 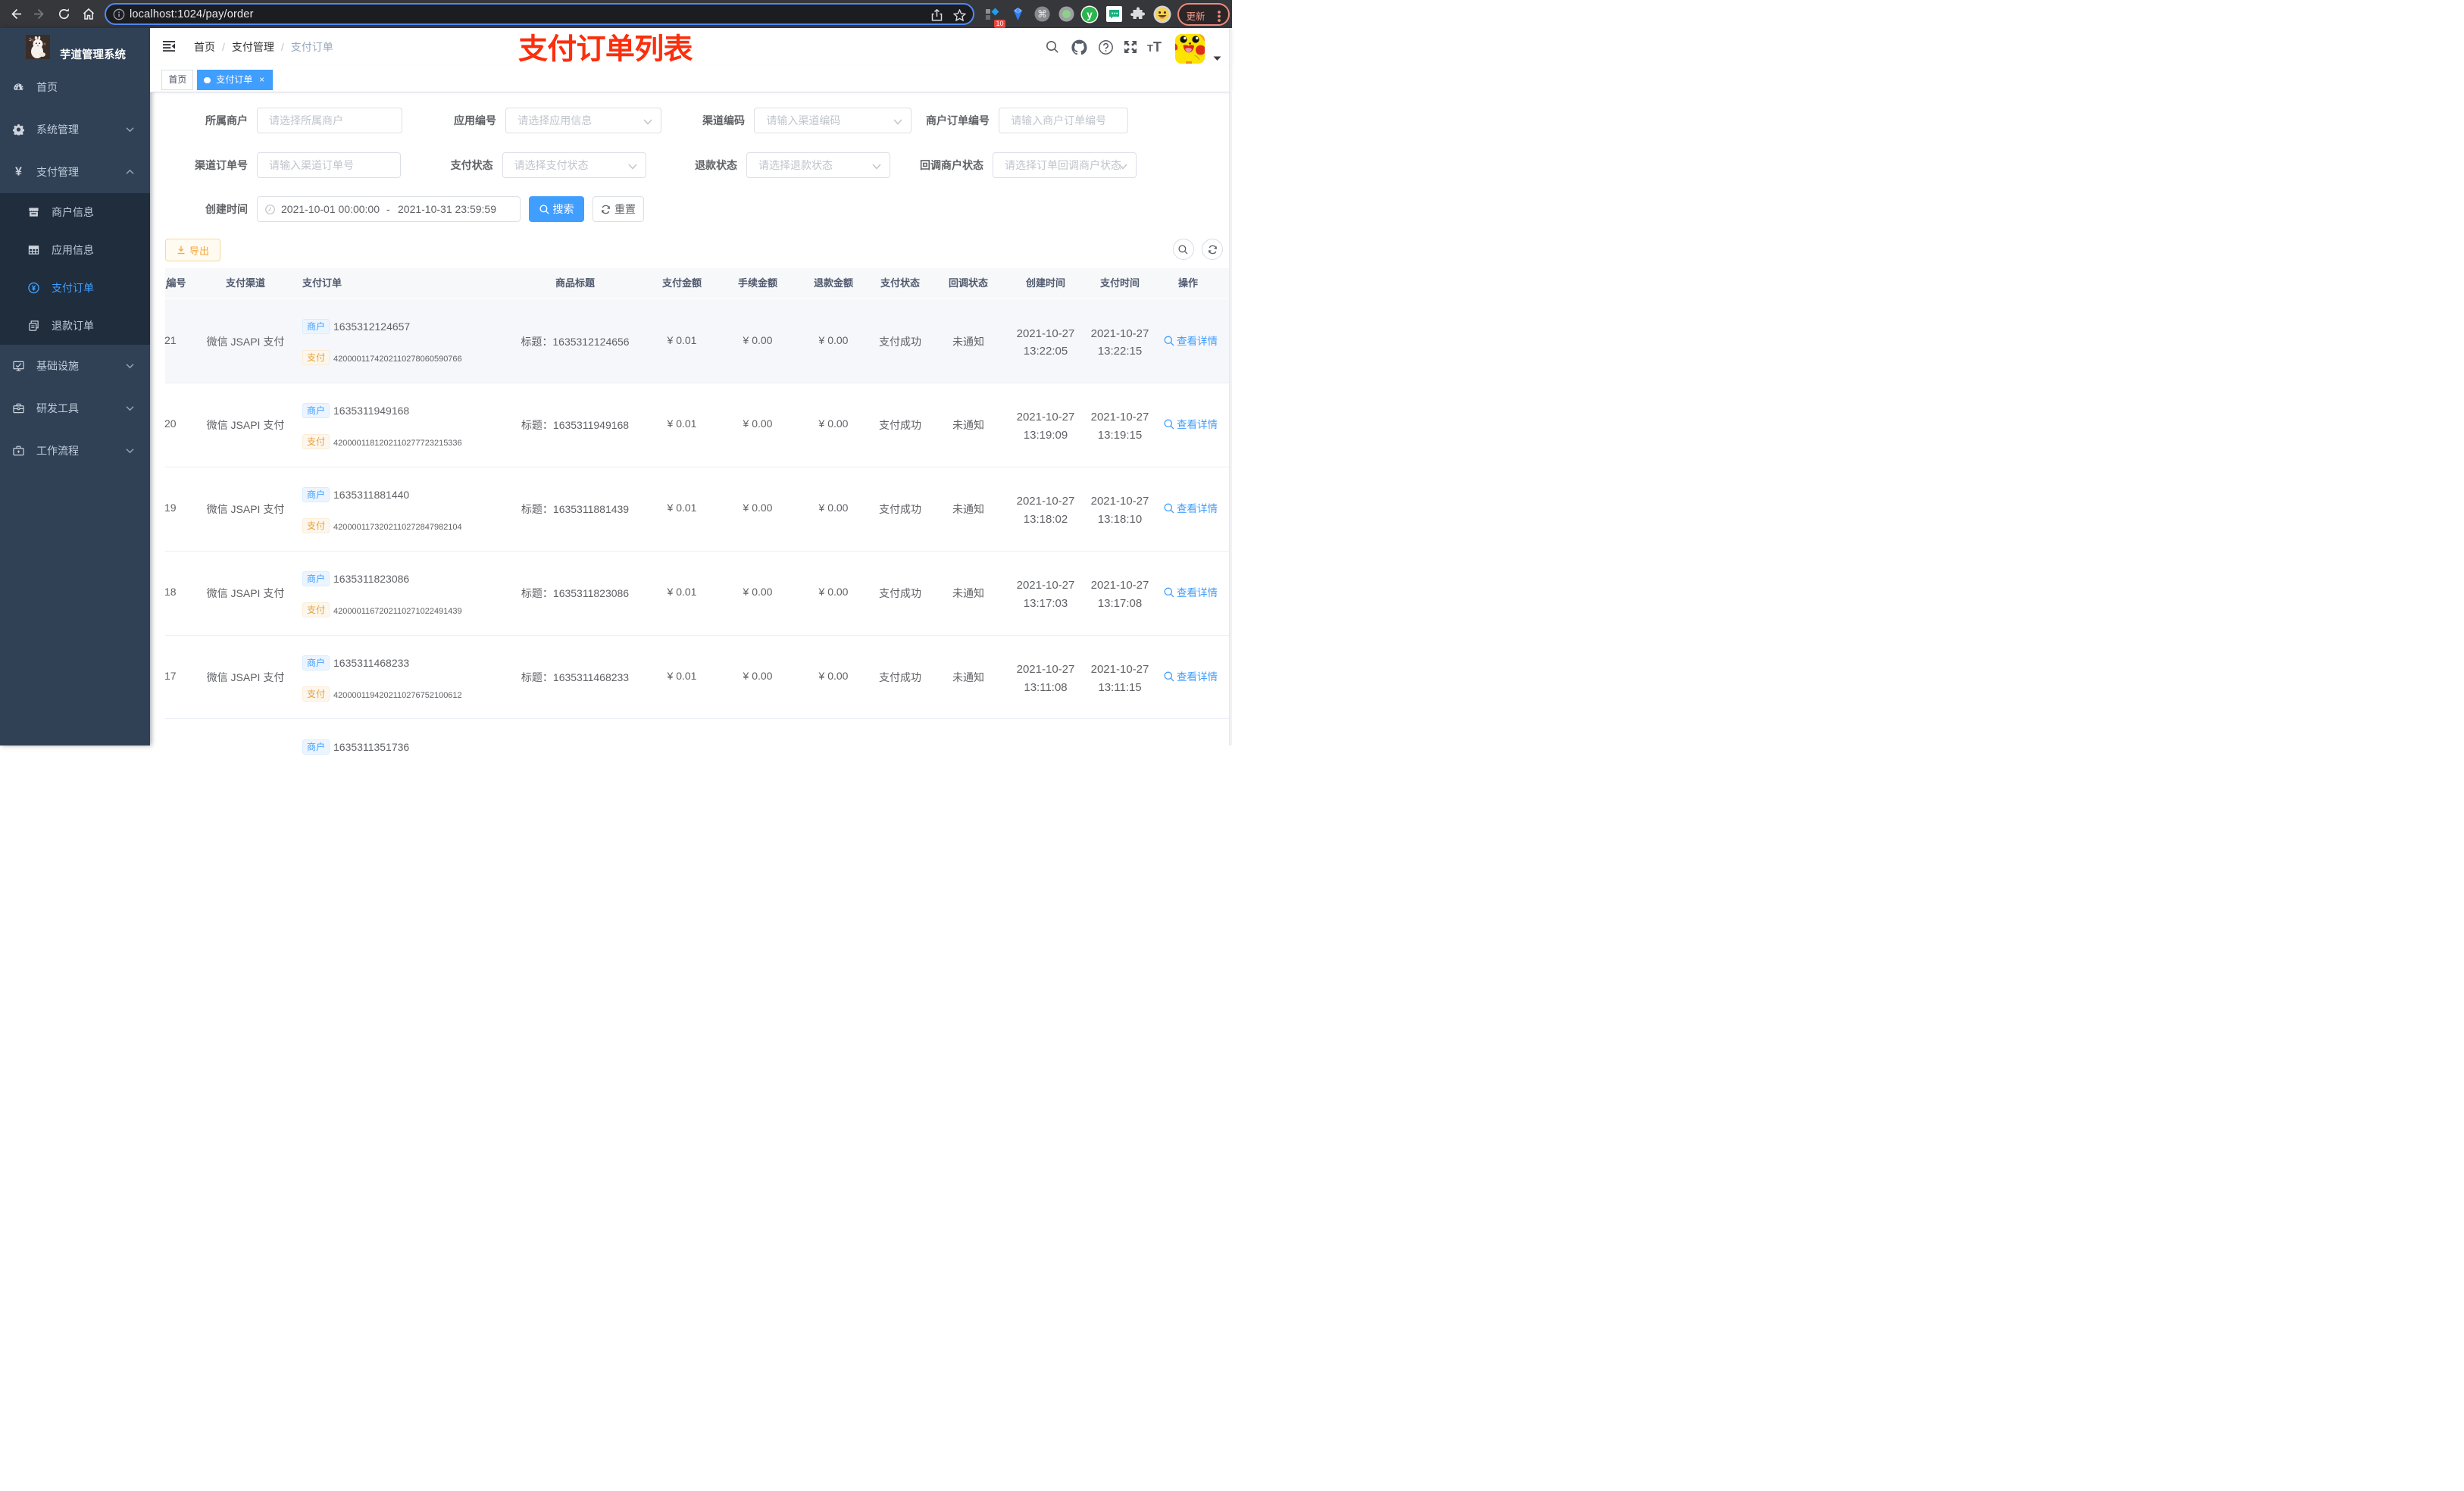 I want to click on svg-text: y, so click(x=1090, y=14).